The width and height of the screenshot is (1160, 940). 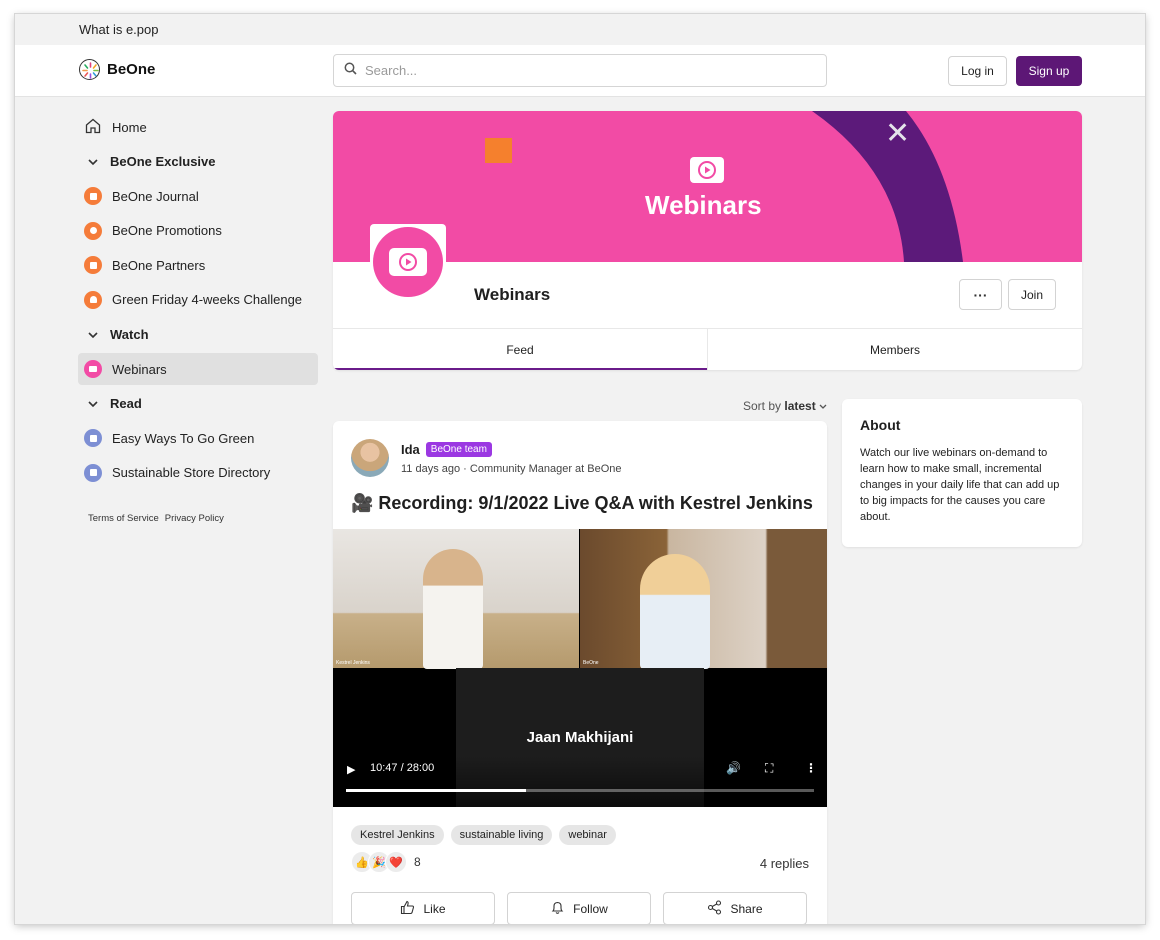 I want to click on directory-icon, so click(x=93, y=472).